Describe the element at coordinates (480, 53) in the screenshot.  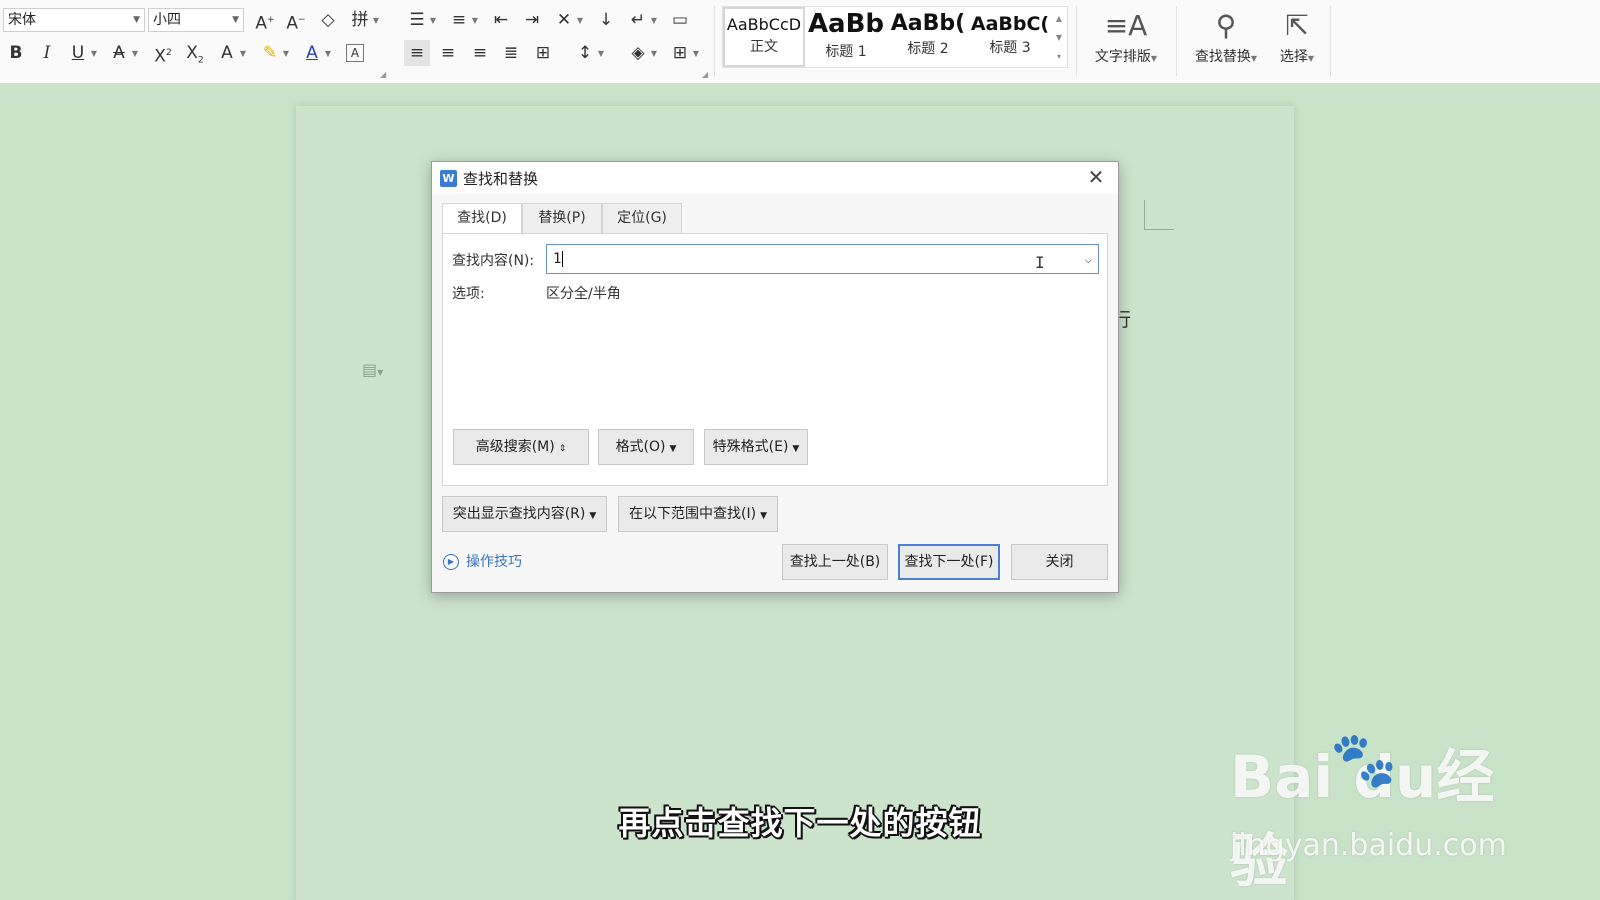
I see `align-right-icon: ≡` at that location.